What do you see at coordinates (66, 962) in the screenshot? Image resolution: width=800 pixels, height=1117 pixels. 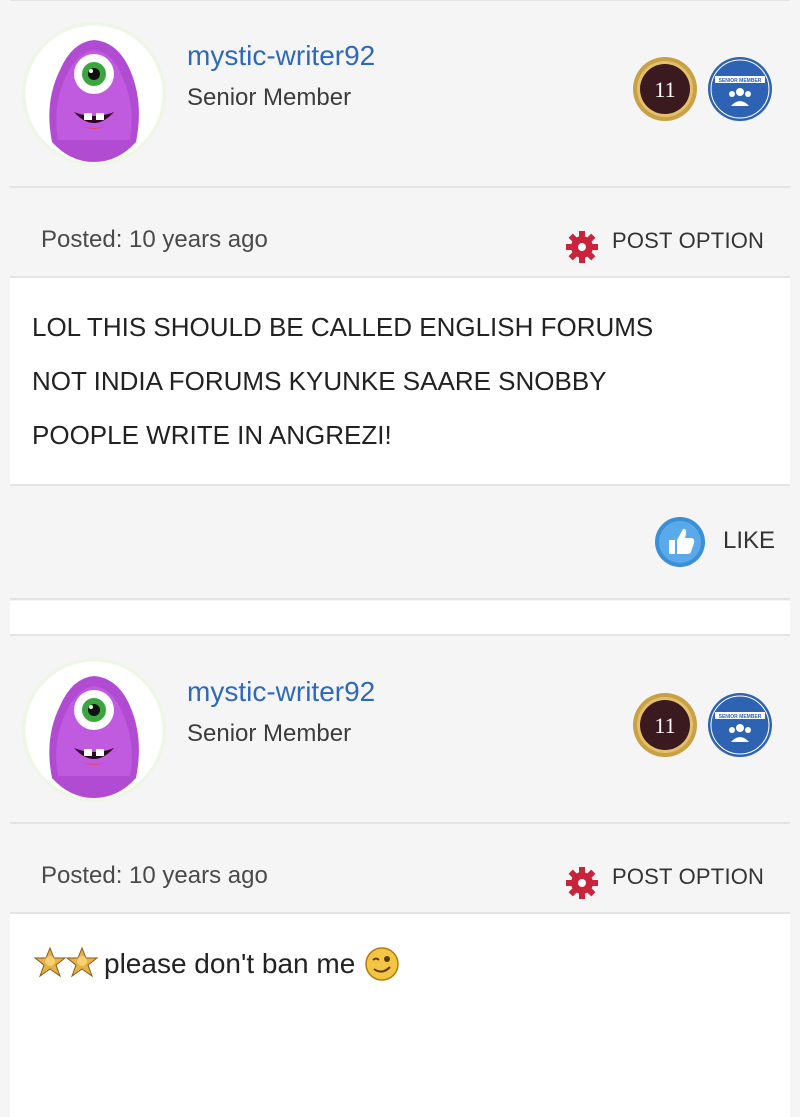 I see `dancing-emoticon-icon` at bounding box center [66, 962].